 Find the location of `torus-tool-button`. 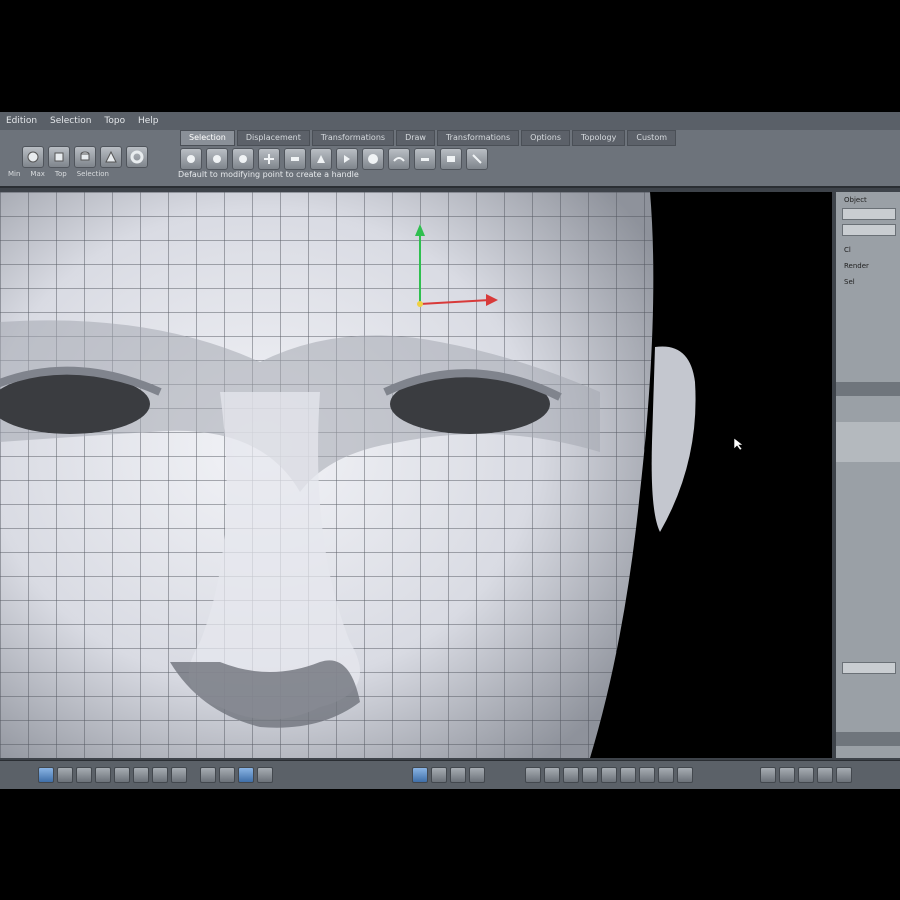

torus-tool-button is located at coordinates (137, 157).